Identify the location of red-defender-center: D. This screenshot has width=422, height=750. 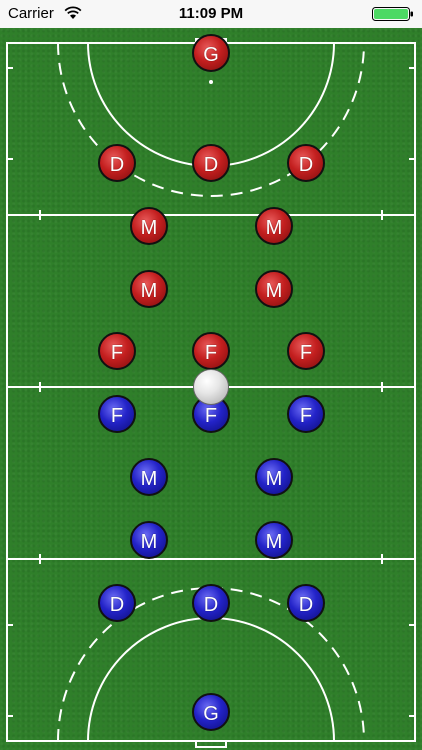
(211, 163).